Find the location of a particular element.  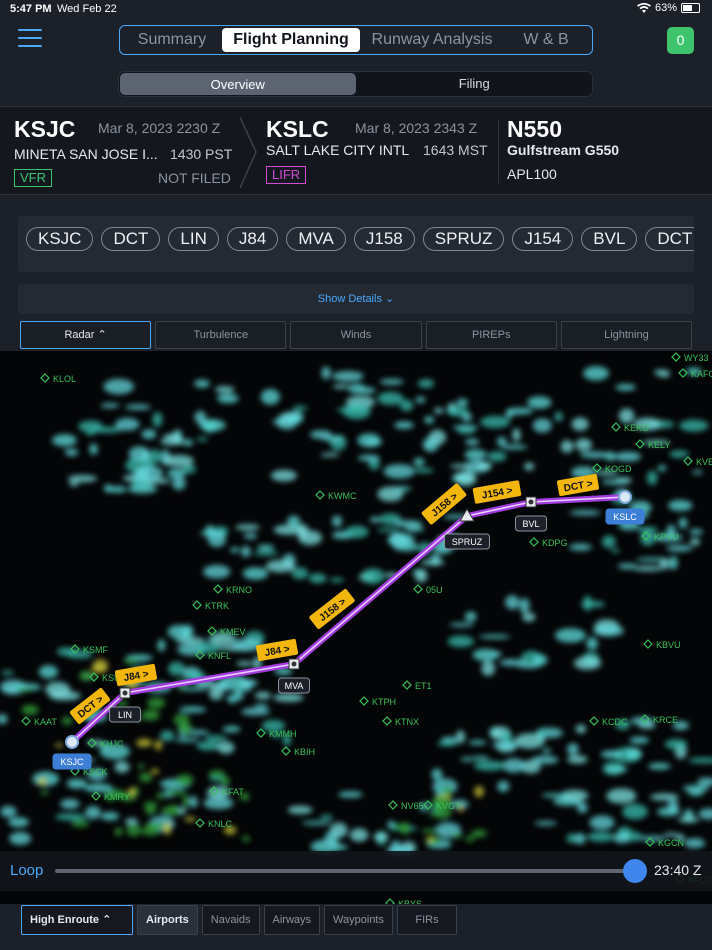

waypoint-label: MVA is located at coordinates (294, 686).